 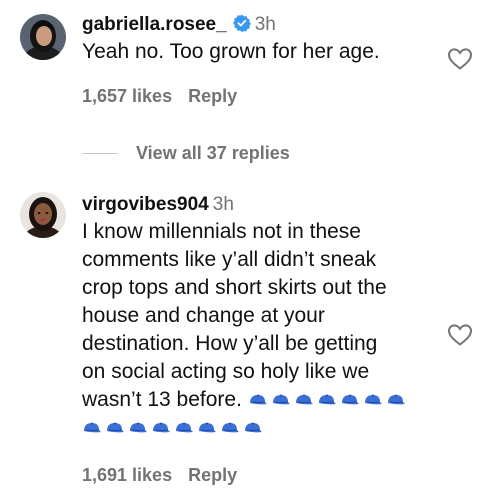 I want to click on view-replies-label: View all 37 replies, so click(x=213, y=152).